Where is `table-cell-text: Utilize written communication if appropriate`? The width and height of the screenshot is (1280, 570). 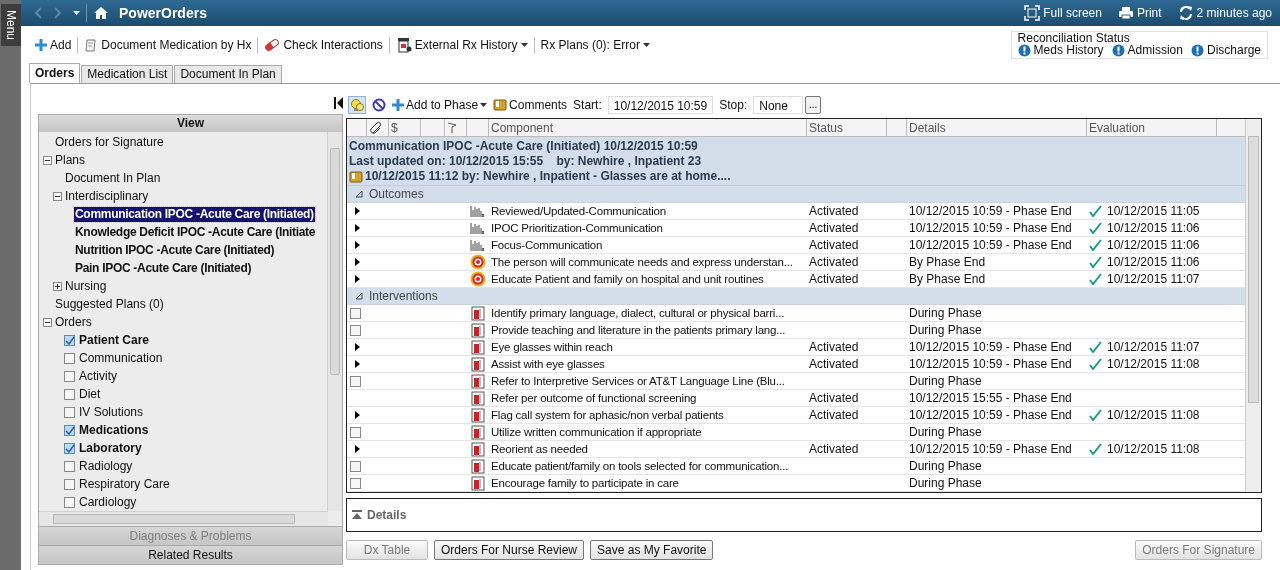
table-cell-text: Utilize written communication if appropriate is located at coordinates (596, 432).